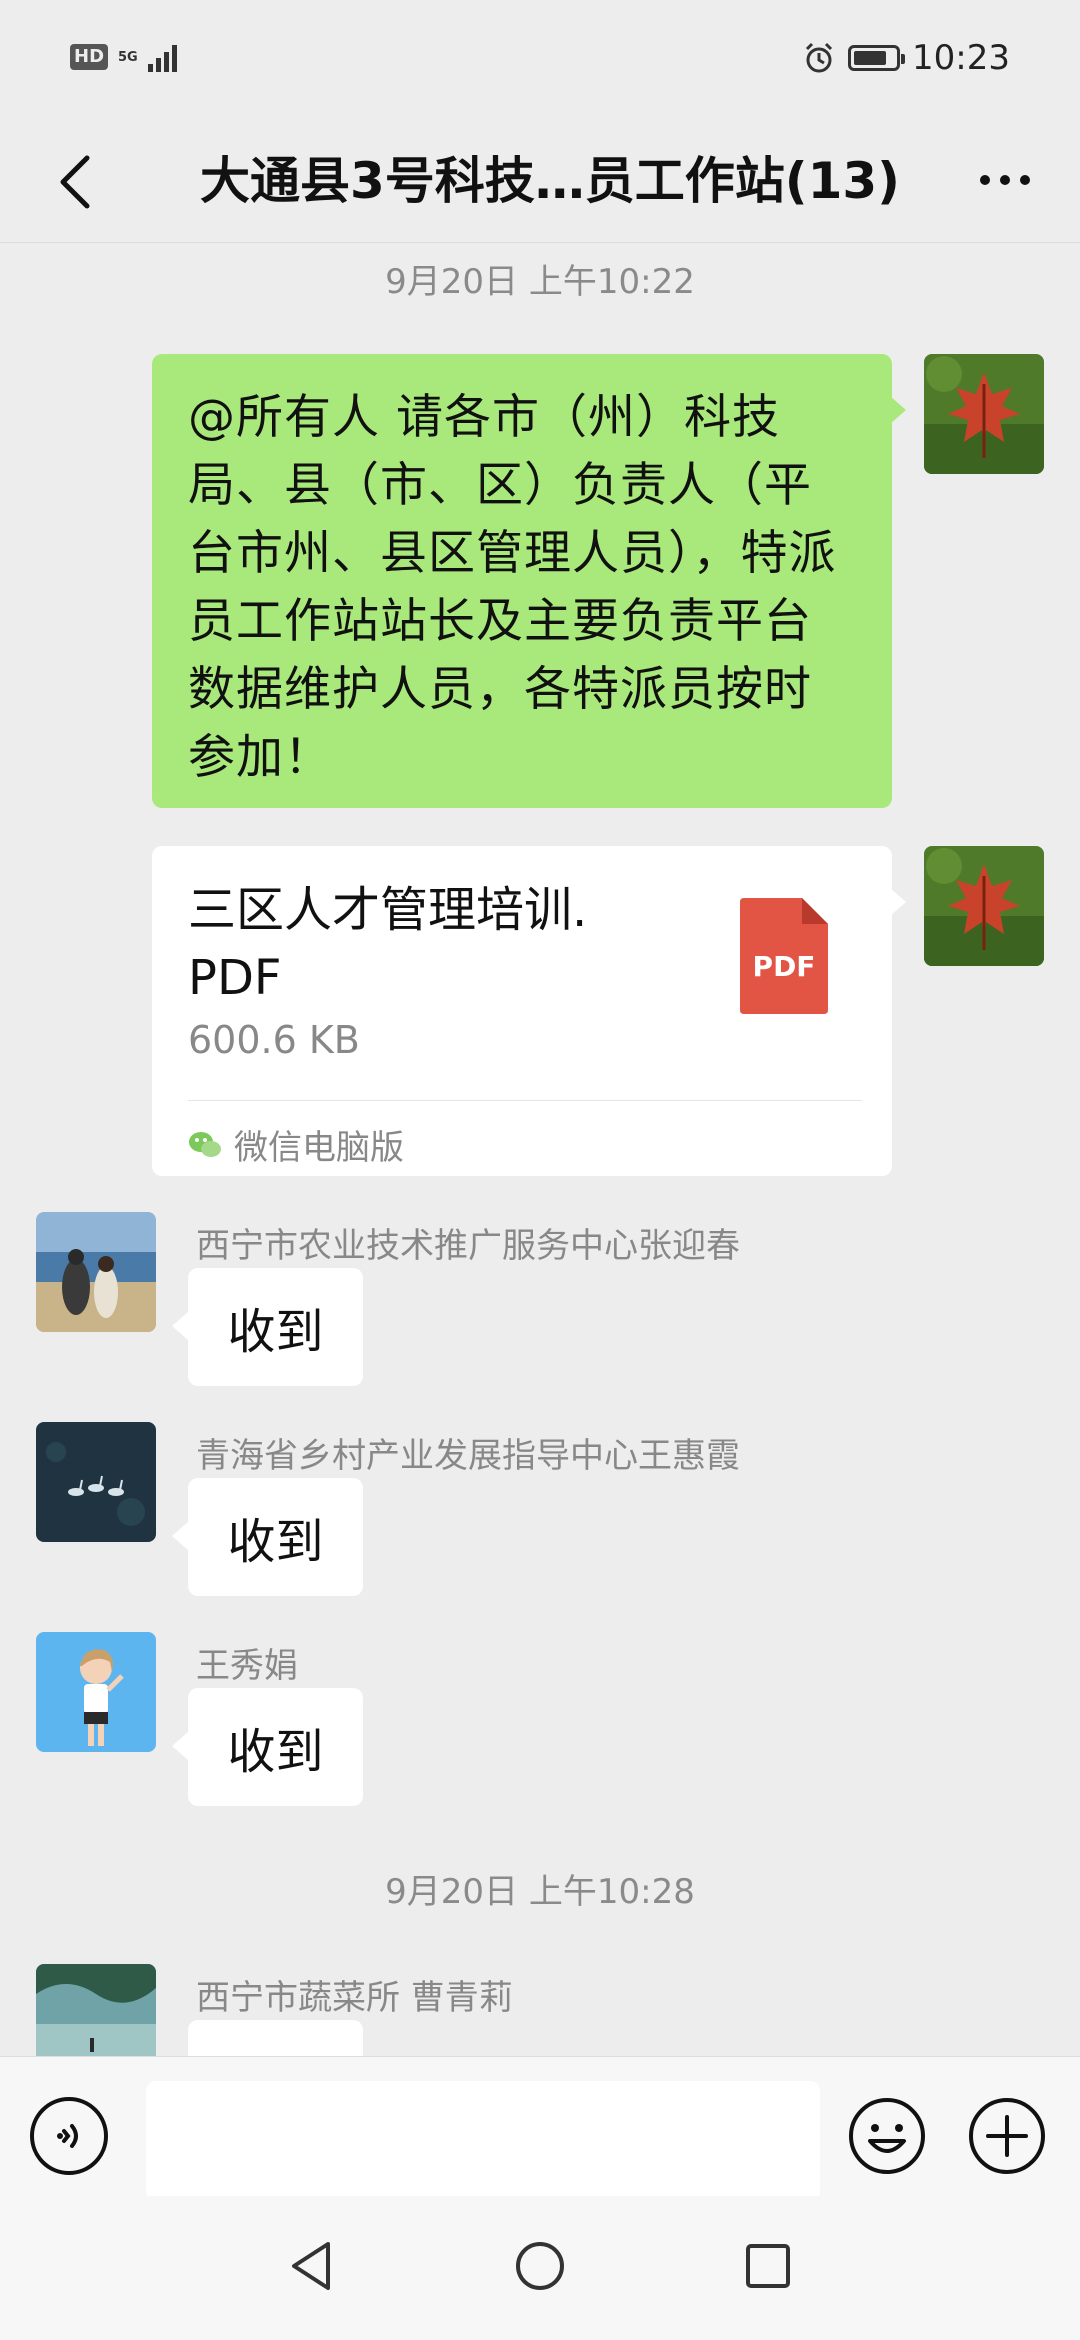 The height and width of the screenshot is (2340, 1080). I want to click on sender-name: 西宁市农业技术推广服务中心张迎春, so click(468, 1246).